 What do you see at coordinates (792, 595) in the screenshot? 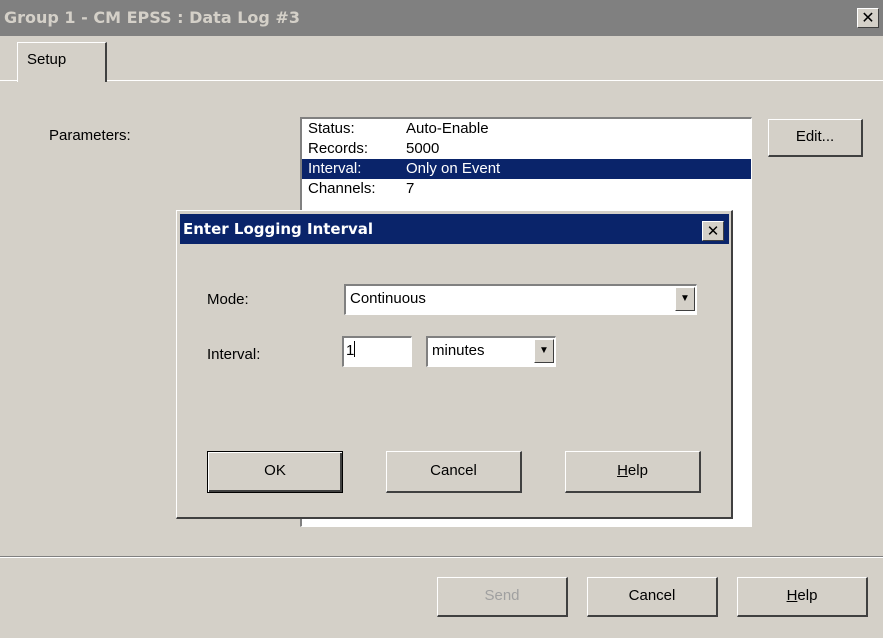
I see `help-mnemonic: H` at bounding box center [792, 595].